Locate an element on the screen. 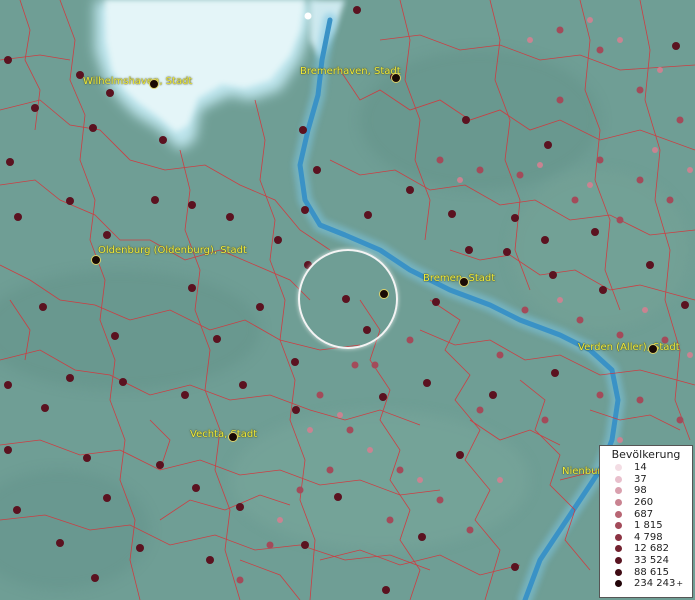 Image resolution: width=695 pixels, height=600 pixels. legend-item: 37 is located at coordinates (646, 480).